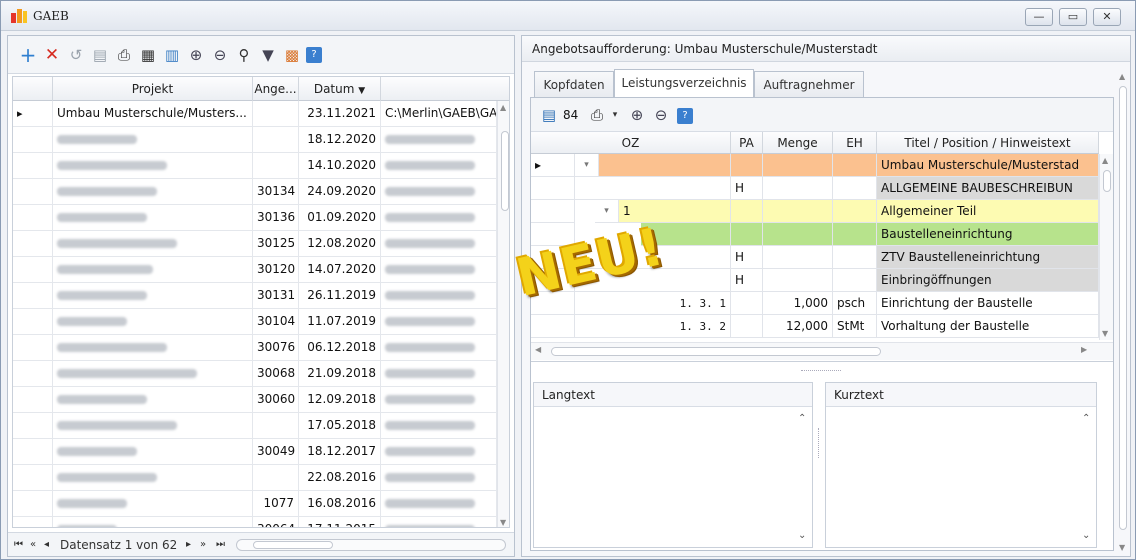 This screenshot has height=560, width=1136. What do you see at coordinates (1106, 247) in the screenshot?
I see `lv-vscroll: ▲ ▼` at bounding box center [1106, 247].